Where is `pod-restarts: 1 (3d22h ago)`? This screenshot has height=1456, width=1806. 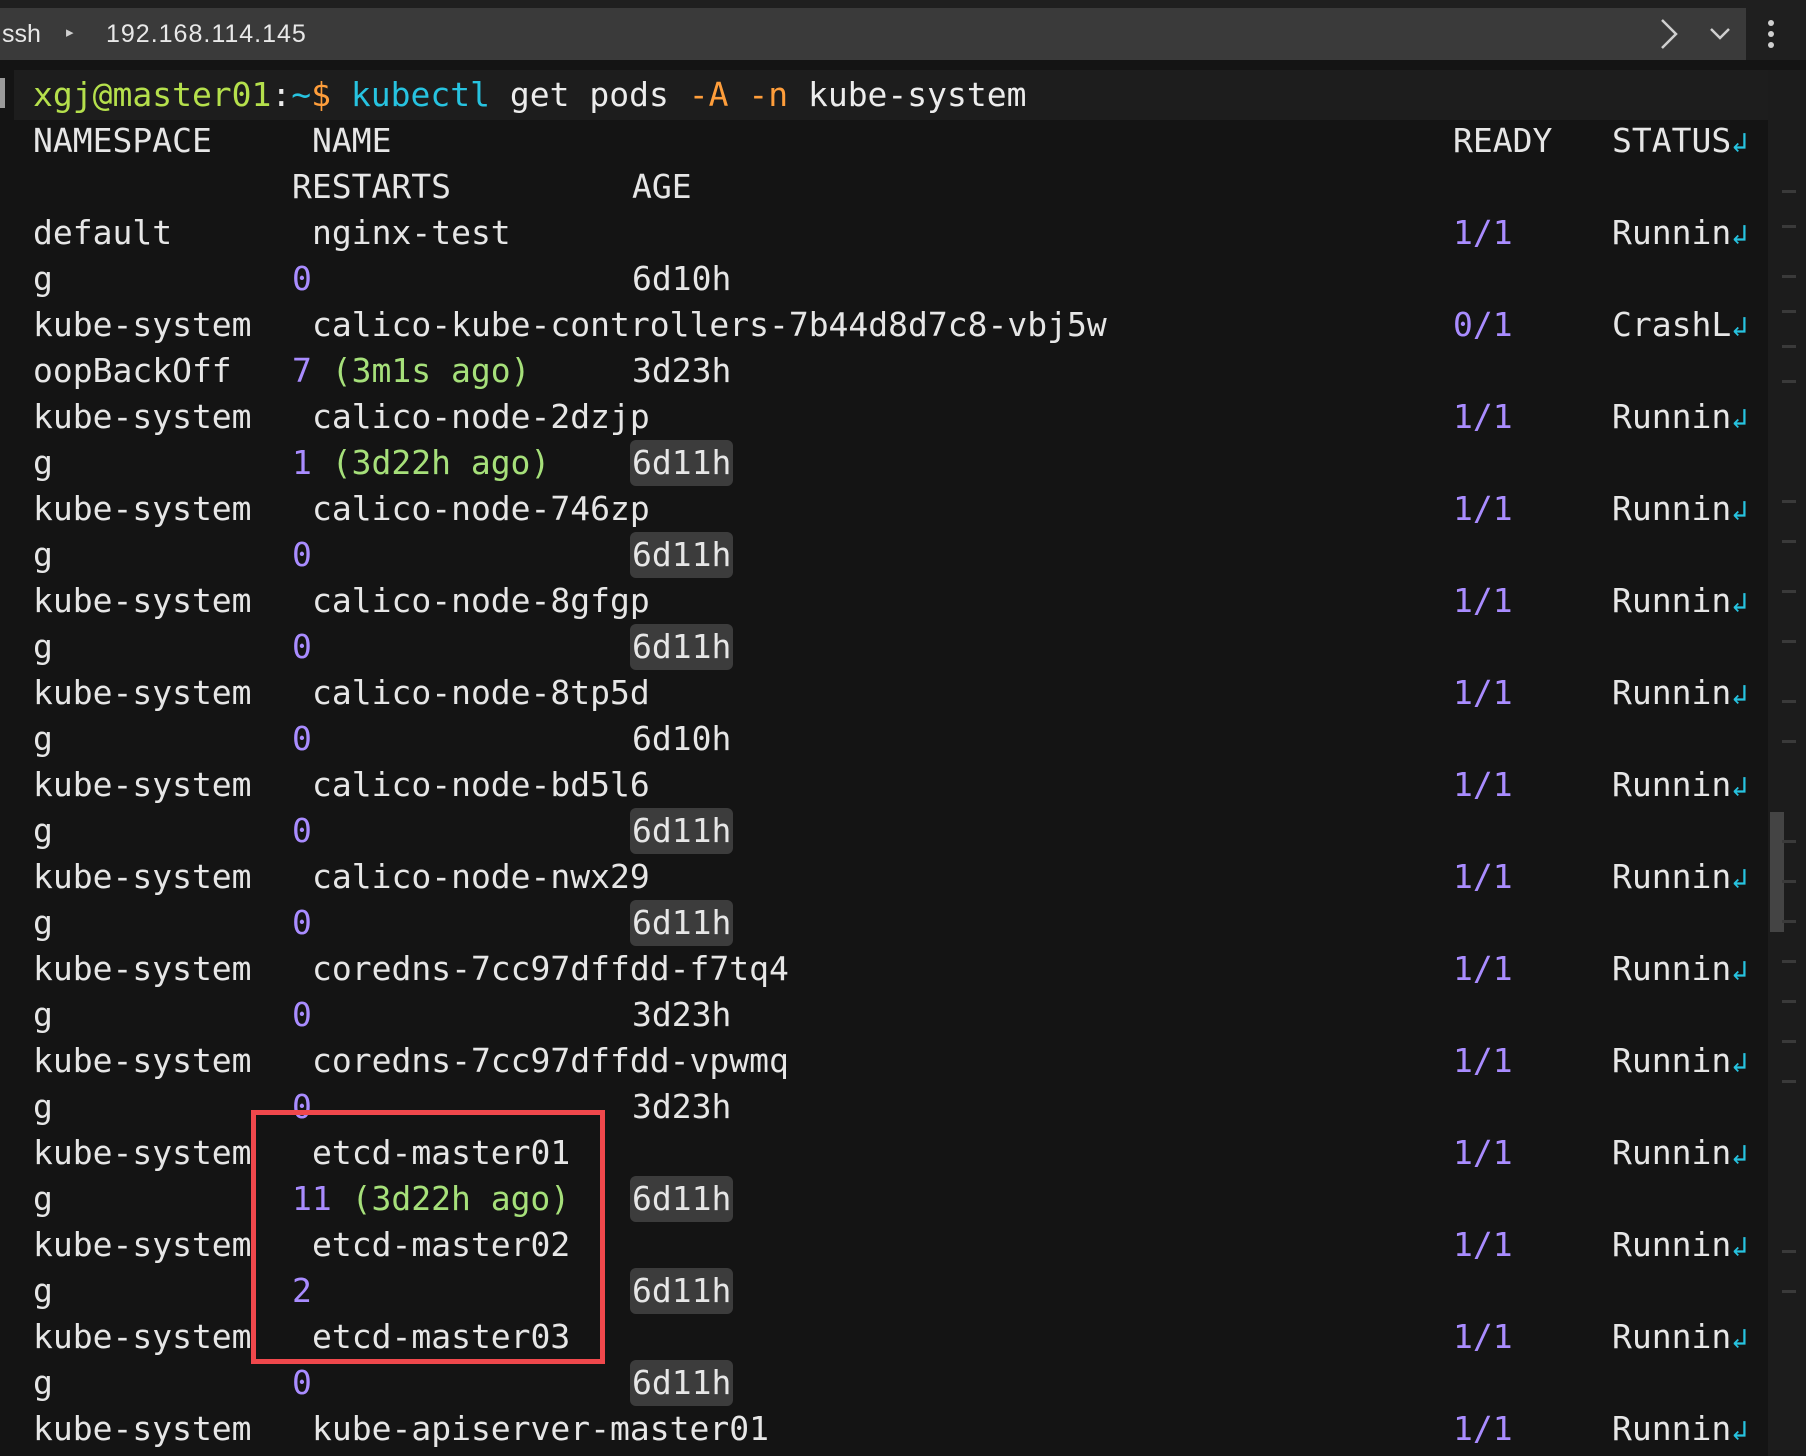
pod-restarts: 1 (3d22h ago) is located at coordinates (421, 462).